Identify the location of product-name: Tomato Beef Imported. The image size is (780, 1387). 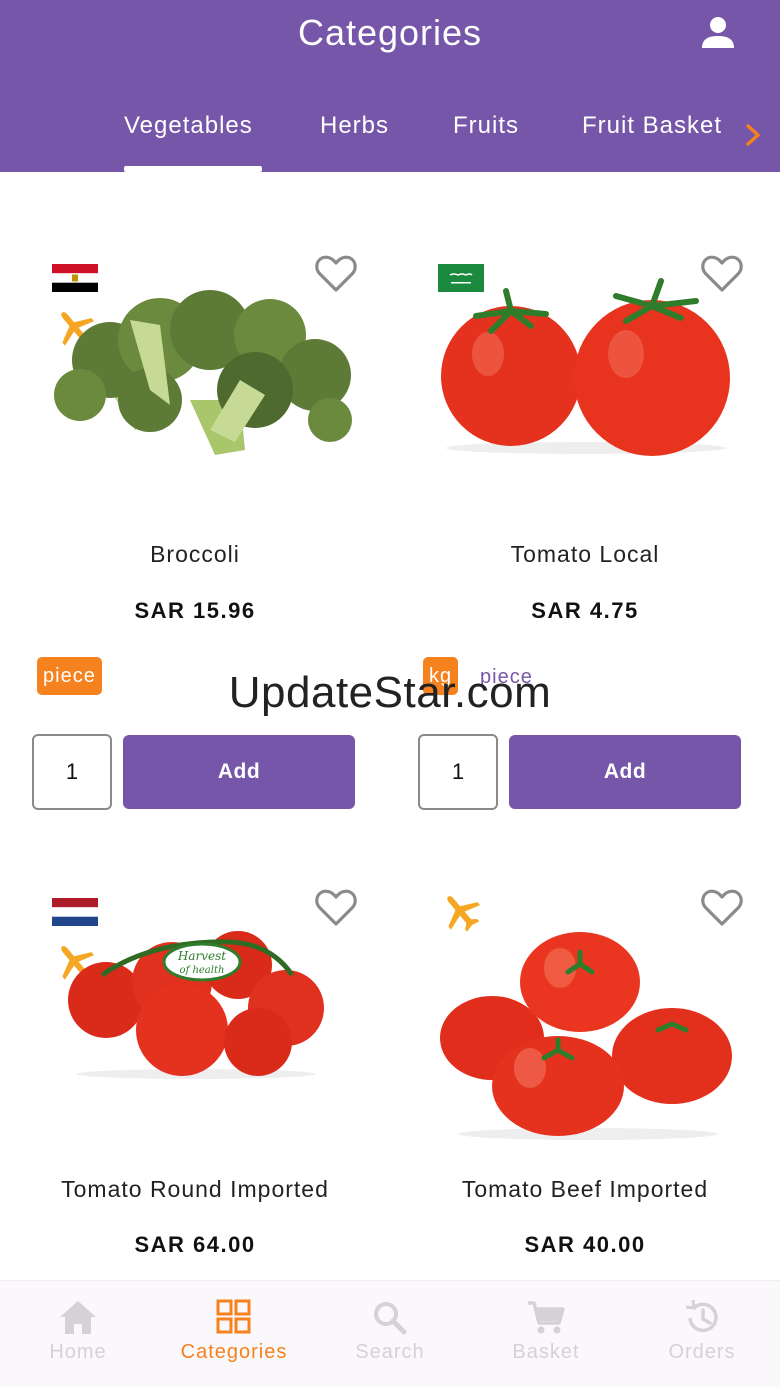
(585, 1189).